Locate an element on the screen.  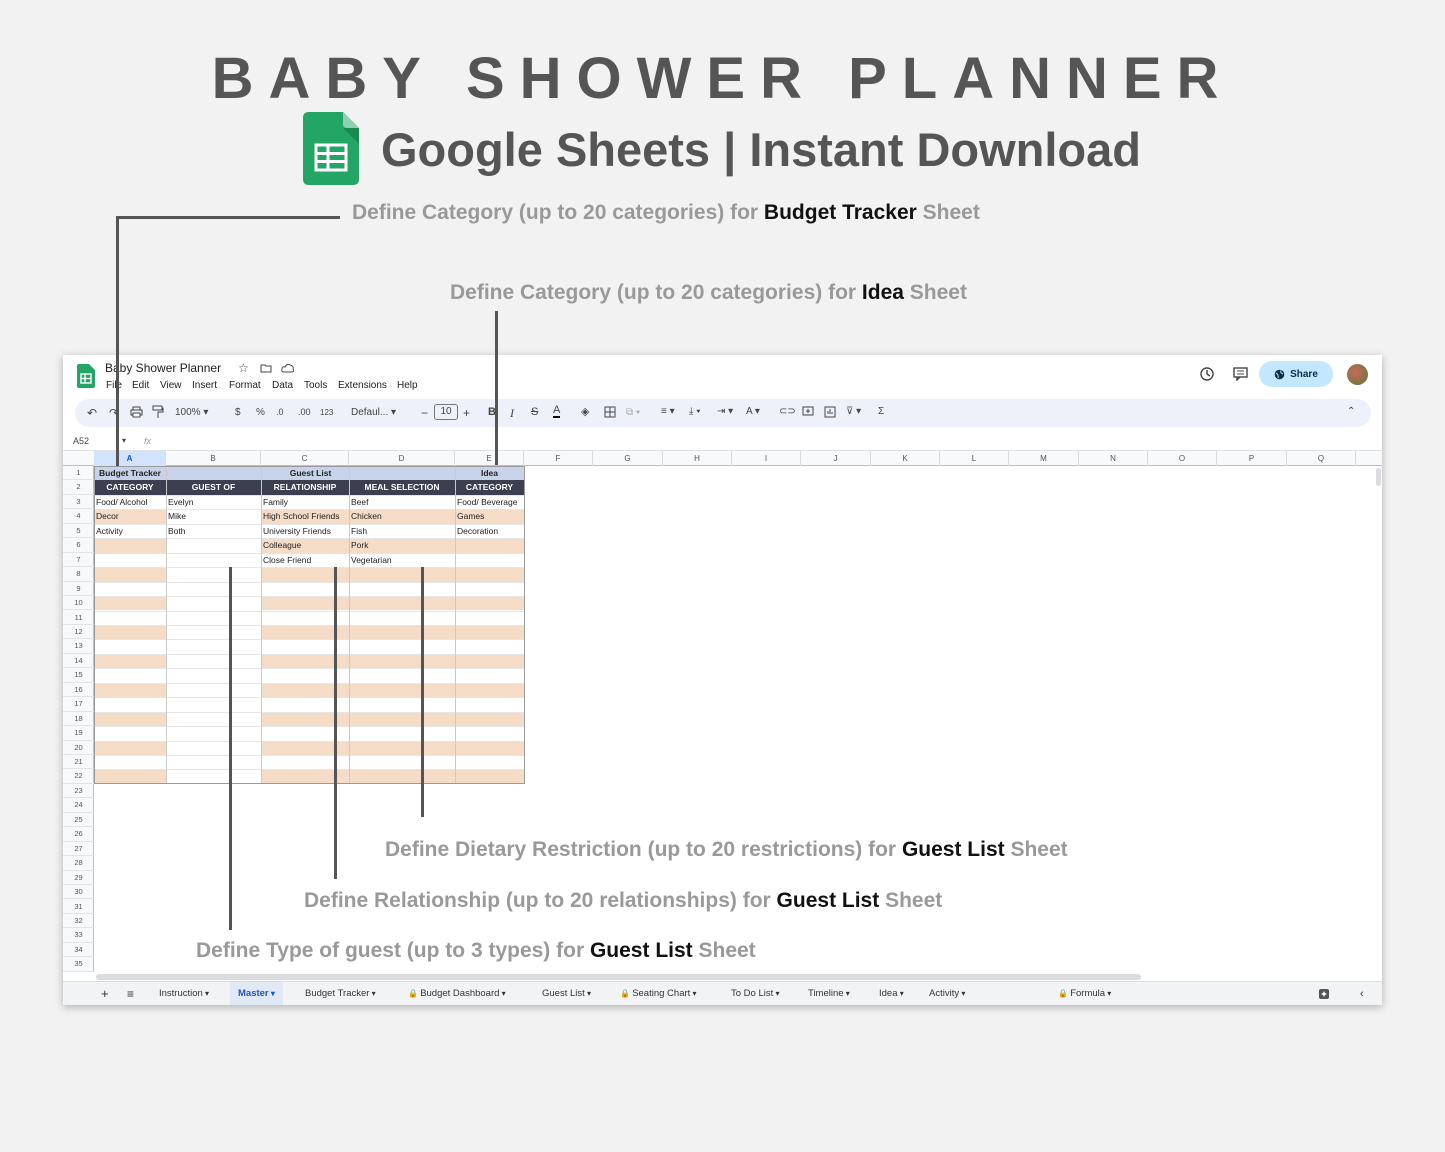
functions-icon: Σ is located at coordinates (881, 411).